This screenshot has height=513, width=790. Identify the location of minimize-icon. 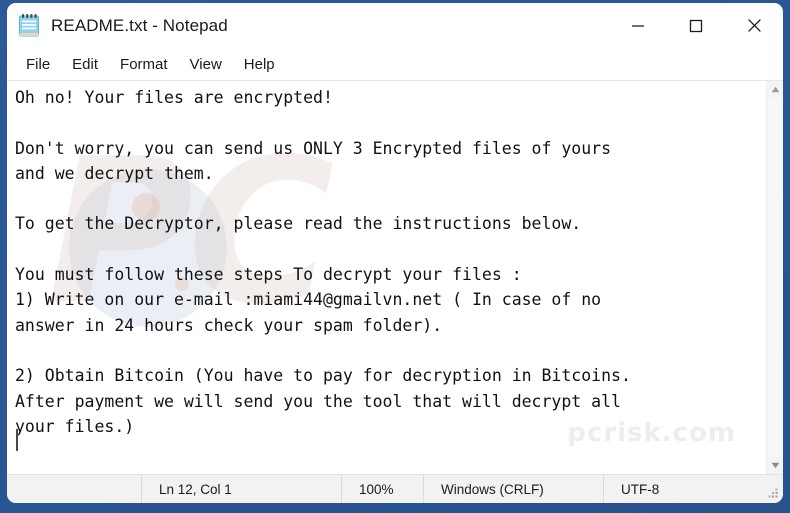
(638, 25).